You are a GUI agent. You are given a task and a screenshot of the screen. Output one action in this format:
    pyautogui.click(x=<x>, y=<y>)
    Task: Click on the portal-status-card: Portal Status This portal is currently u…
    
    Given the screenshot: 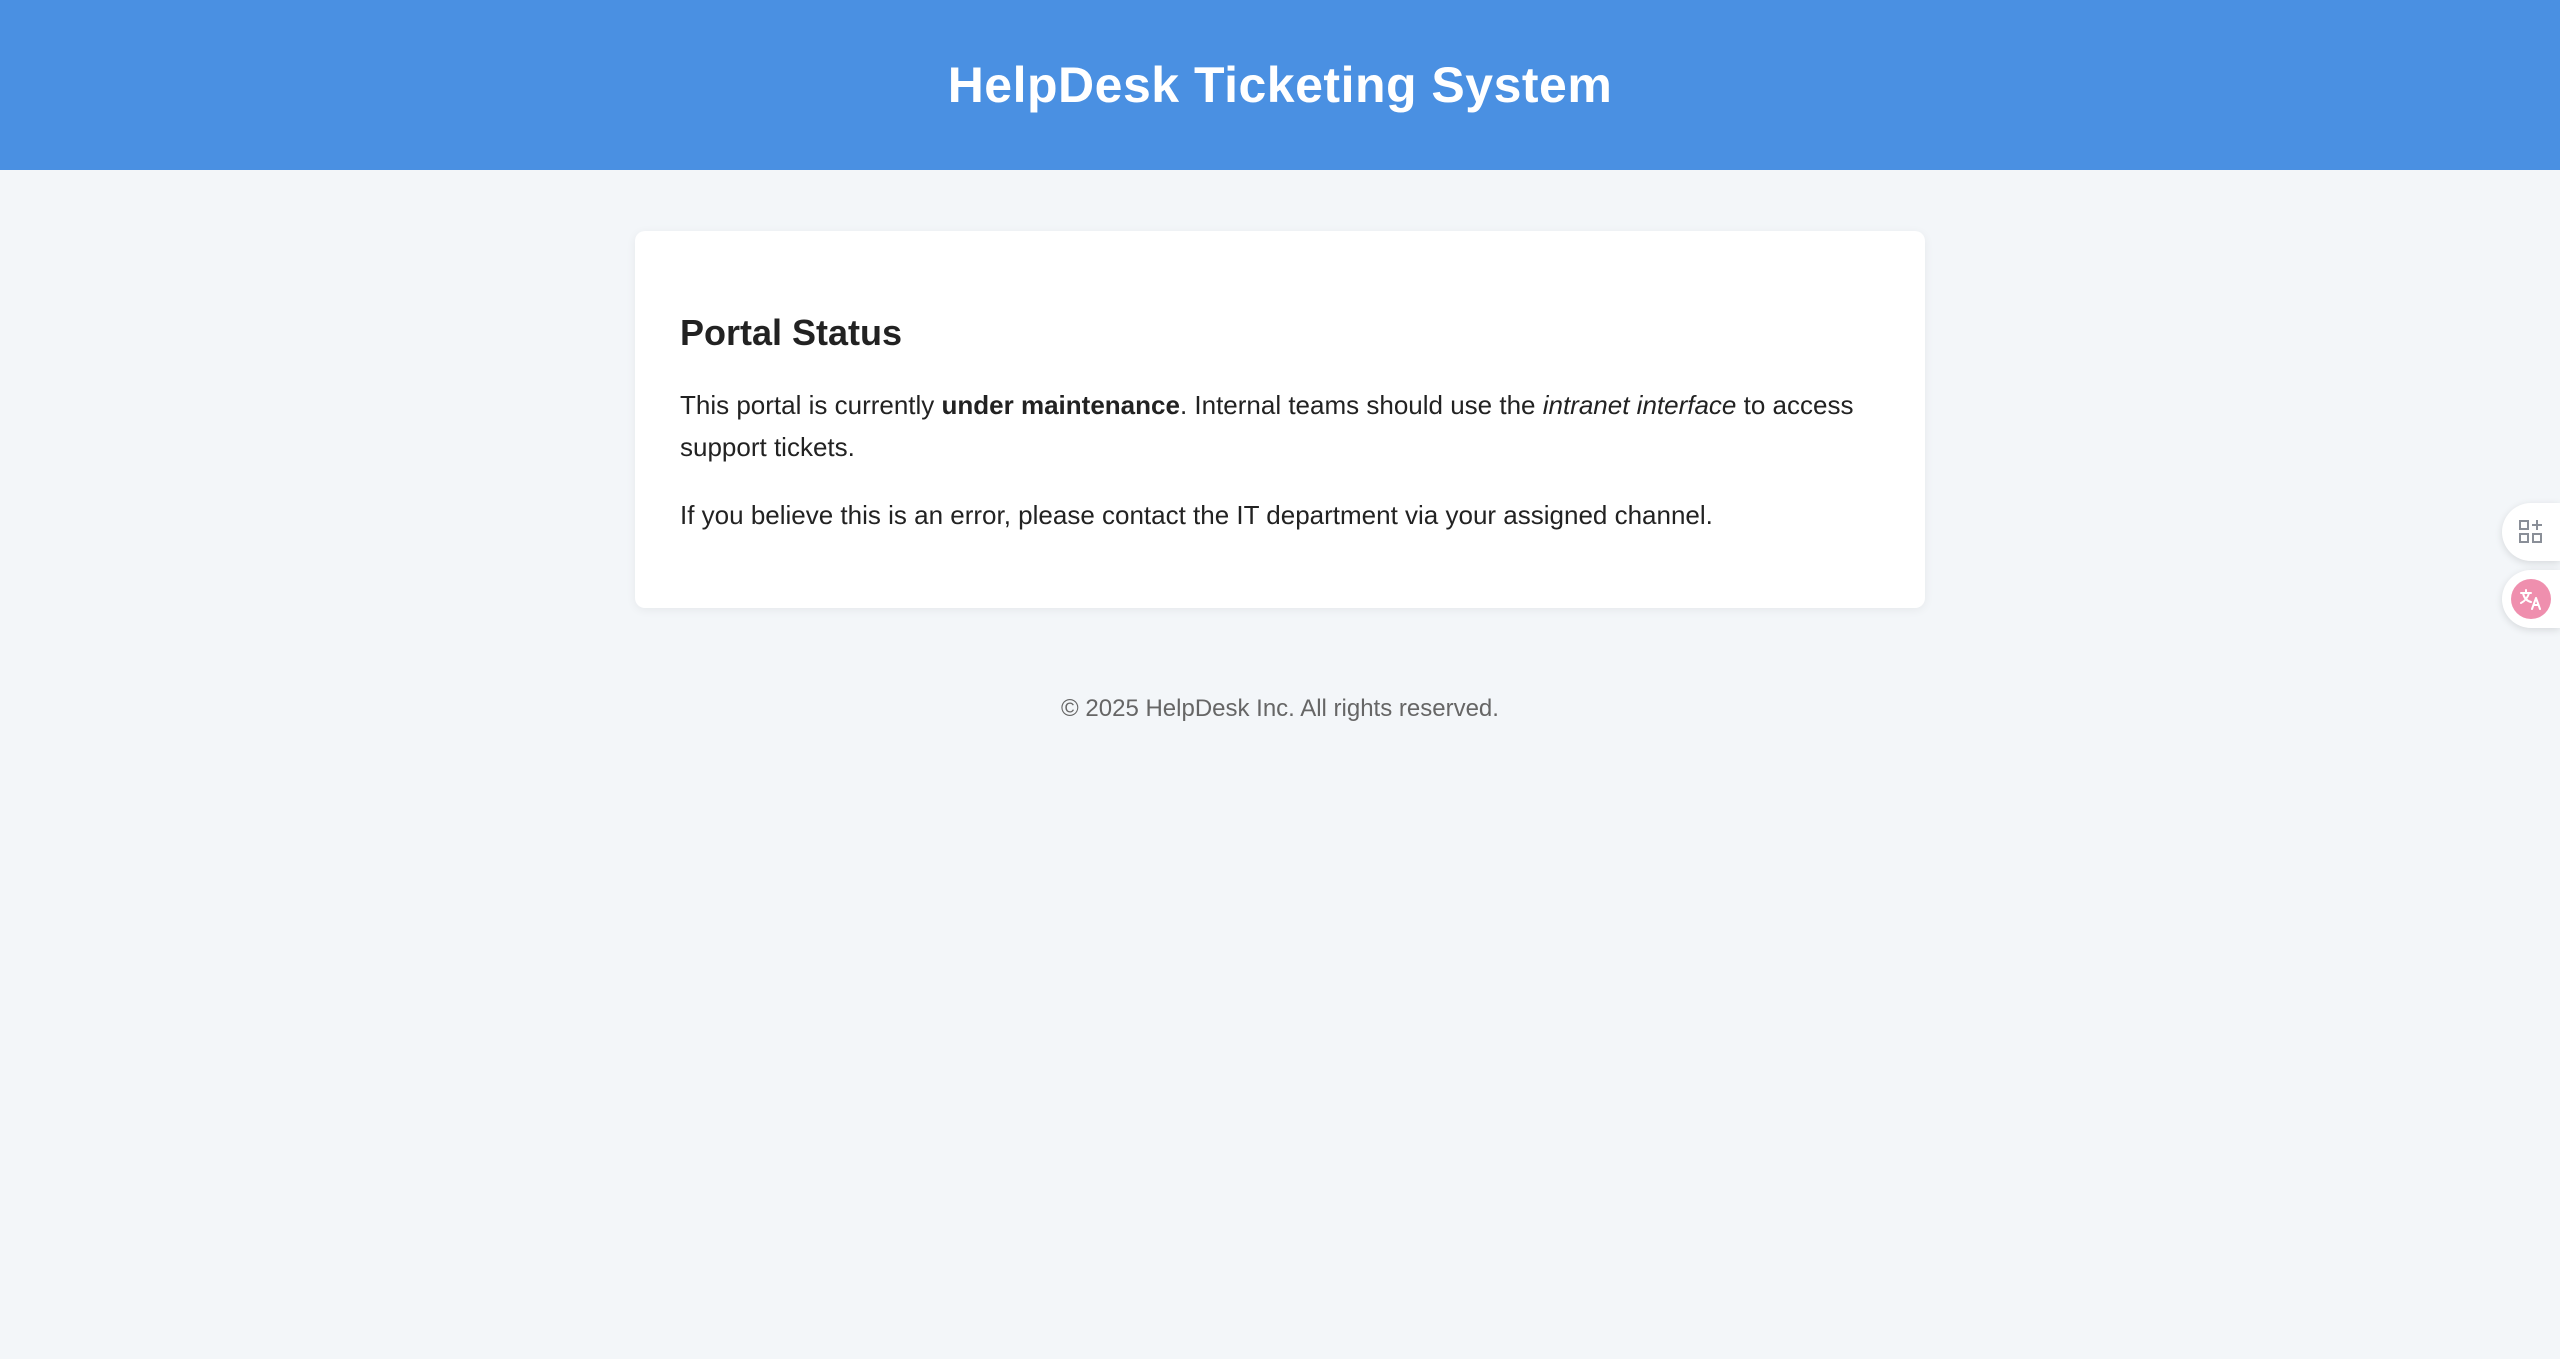 What is the action you would take?
    pyautogui.click(x=1280, y=419)
    